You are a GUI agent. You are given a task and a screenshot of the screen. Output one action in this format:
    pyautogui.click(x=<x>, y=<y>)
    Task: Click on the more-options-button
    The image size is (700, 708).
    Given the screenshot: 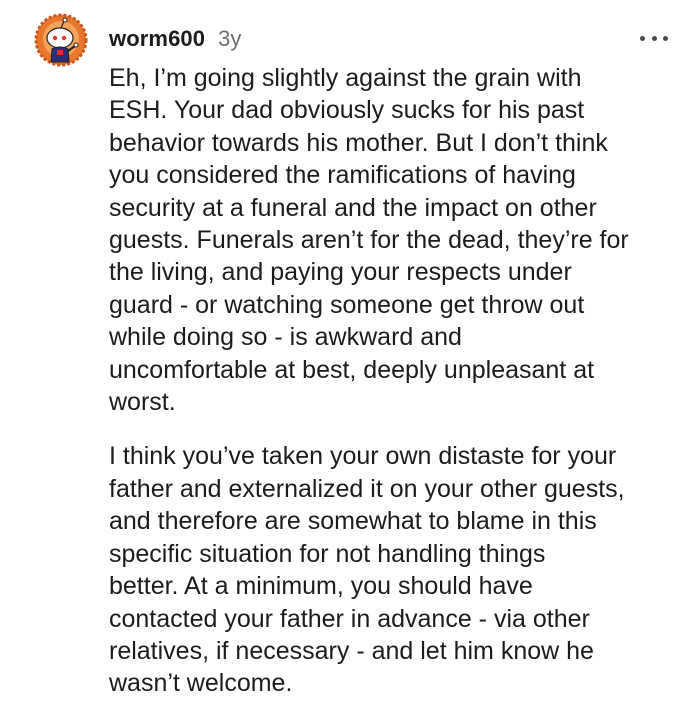 What is the action you would take?
    pyautogui.click(x=654, y=38)
    